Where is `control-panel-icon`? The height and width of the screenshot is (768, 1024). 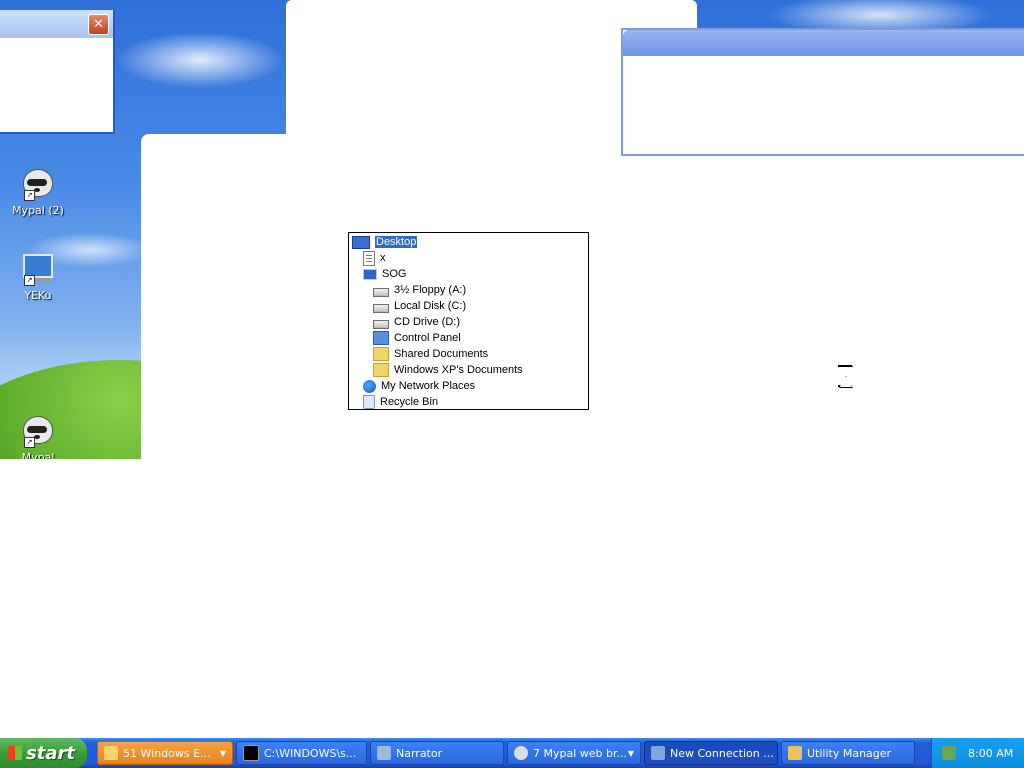
control-panel-icon is located at coordinates (381, 338).